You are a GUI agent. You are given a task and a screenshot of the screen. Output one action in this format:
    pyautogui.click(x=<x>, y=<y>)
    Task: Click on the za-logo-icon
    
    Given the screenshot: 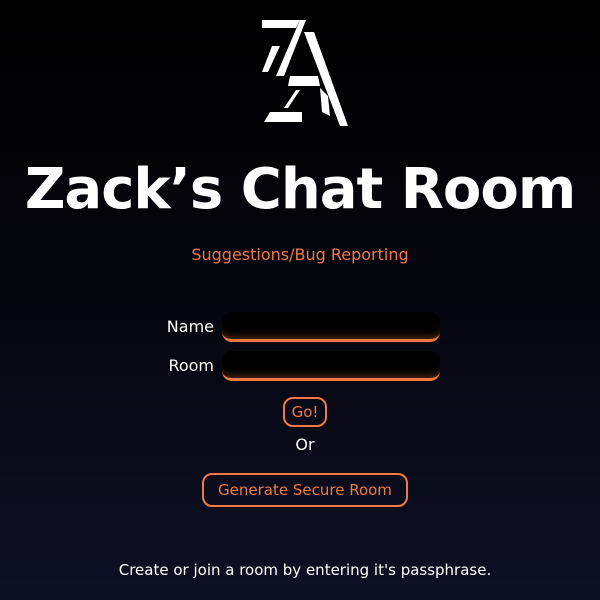 What is the action you would take?
    pyautogui.click(x=305, y=73)
    